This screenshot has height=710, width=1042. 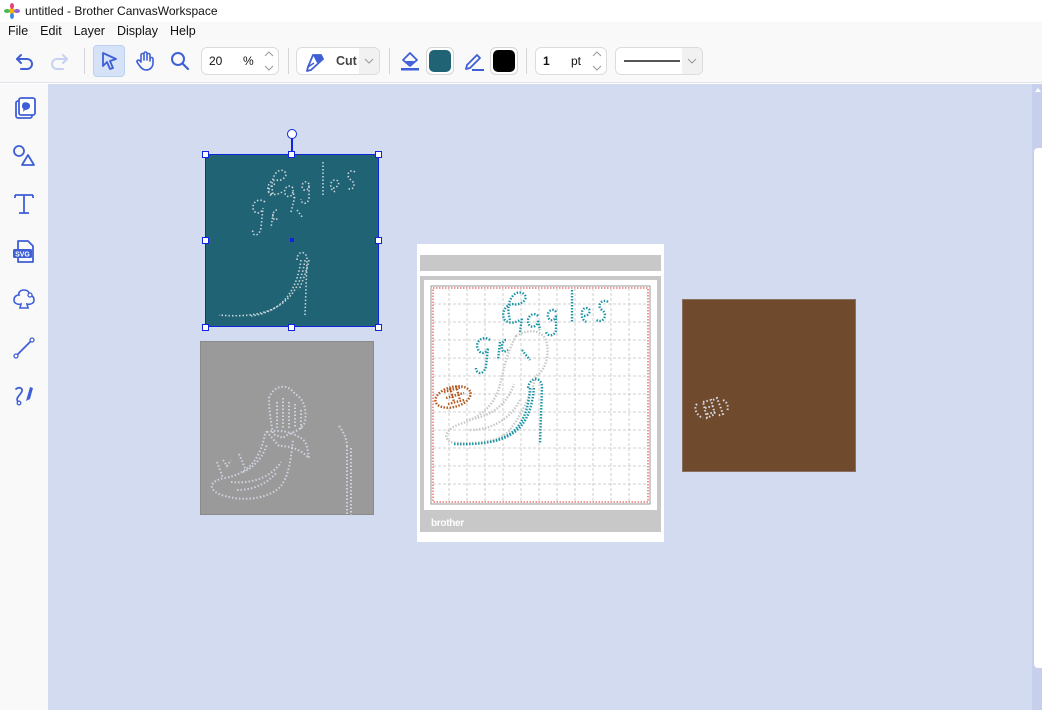 I want to click on resize-handle-bottom-left, so click(x=205, y=327).